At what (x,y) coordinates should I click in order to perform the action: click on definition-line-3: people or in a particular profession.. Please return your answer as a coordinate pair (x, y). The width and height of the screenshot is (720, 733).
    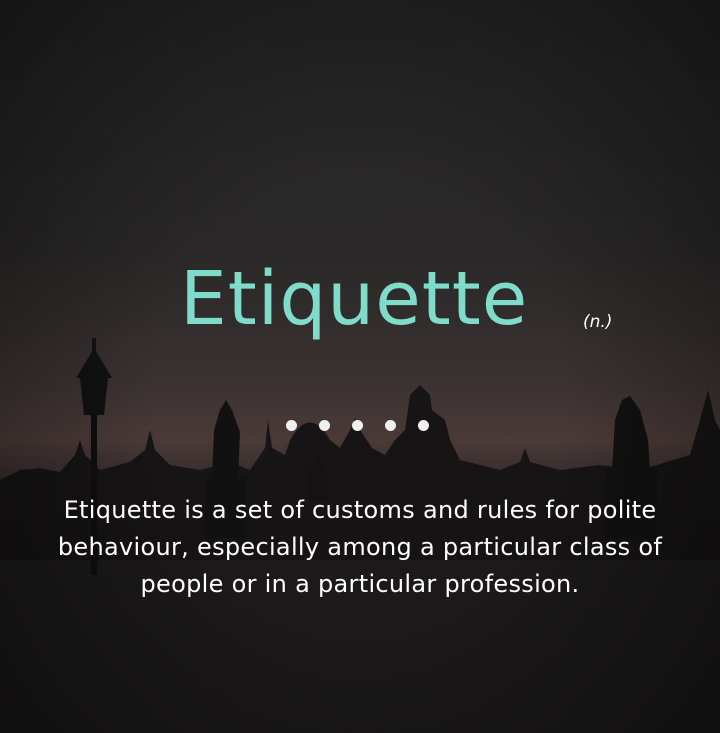
    Looking at the image, I should click on (360, 584).